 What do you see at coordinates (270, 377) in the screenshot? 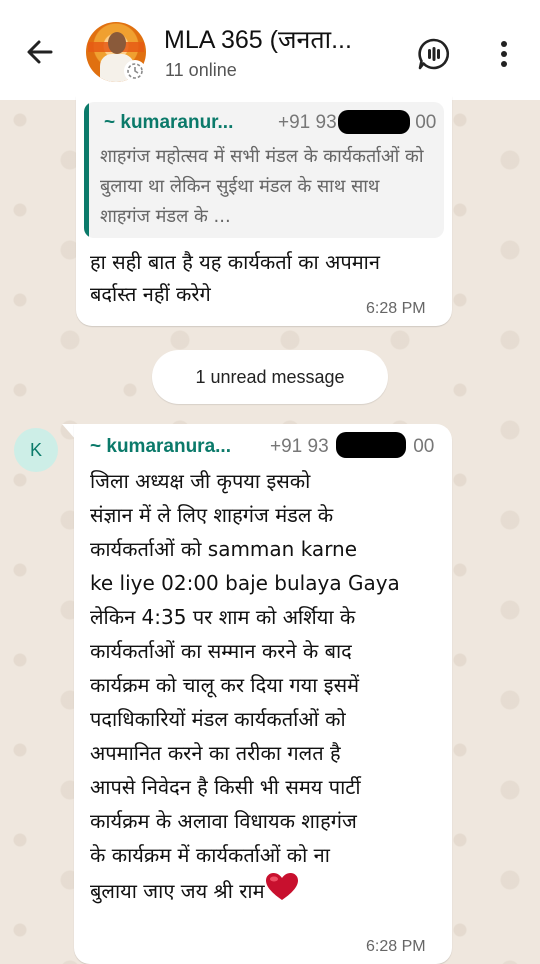
I see `unread-messages-divider: 1 unread message` at bounding box center [270, 377].